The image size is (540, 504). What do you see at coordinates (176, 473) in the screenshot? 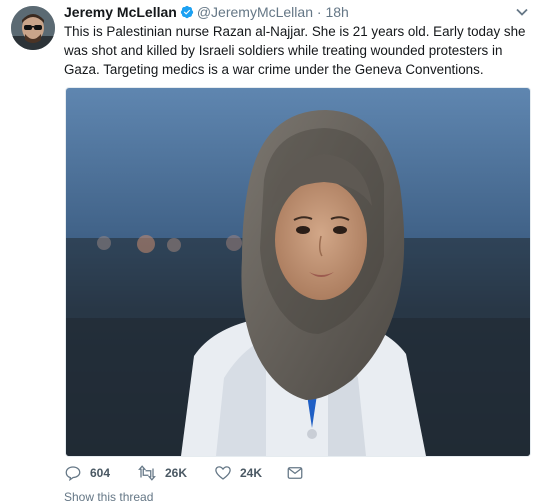
I see `retweet-count: 26K` at bounding box center [176, 473].